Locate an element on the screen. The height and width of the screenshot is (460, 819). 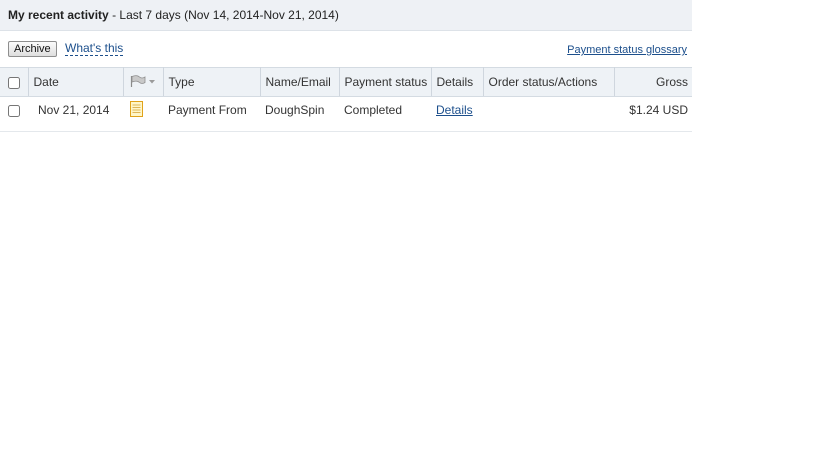
details-link: Details is located at coordinates (454, 110).